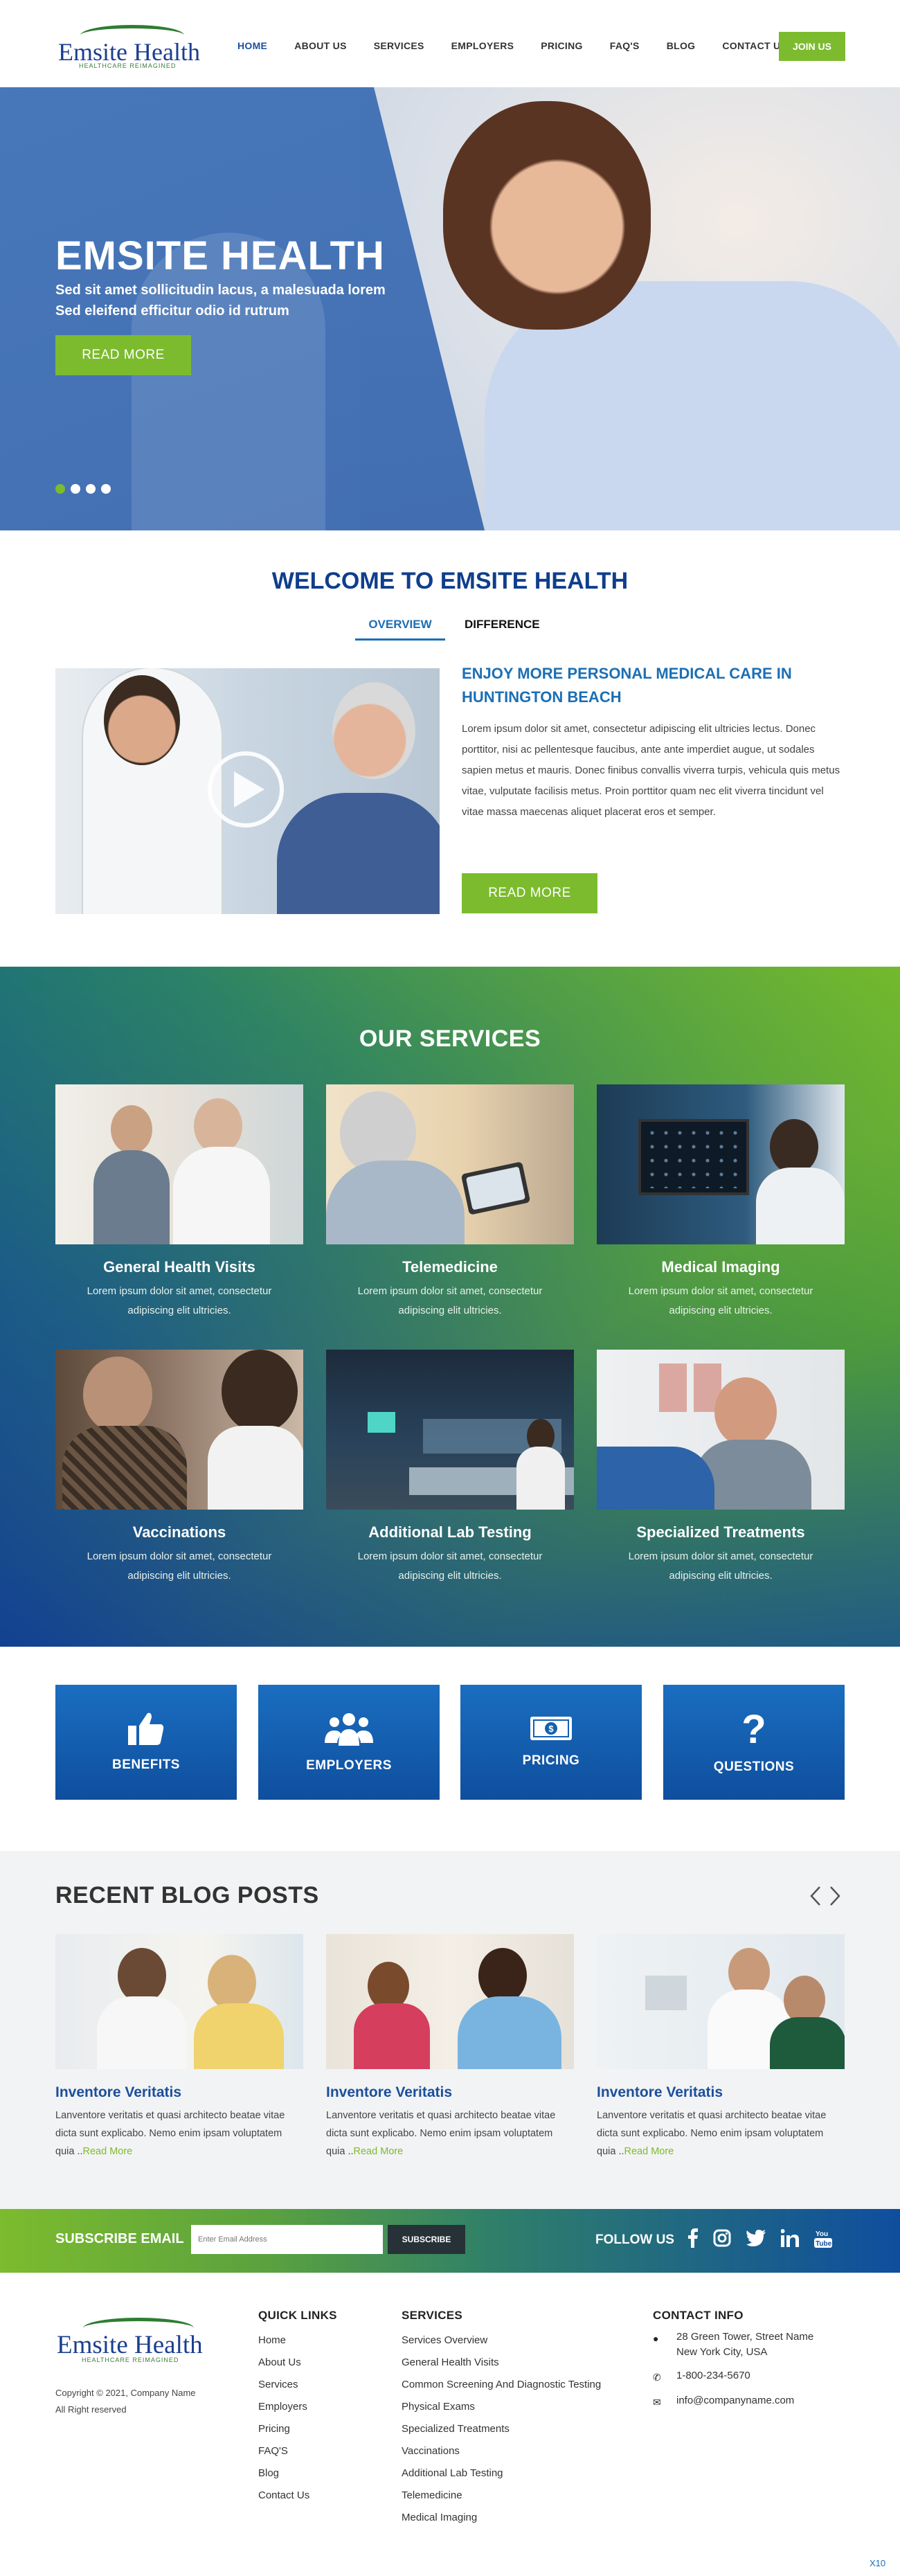 The width and height of the screenshot is (900, 2576). Describe the element at coordinates (501, 2385) in the screenshot. I see `footer-service-link: Common Screening And Diagnostic Testing` at that location.